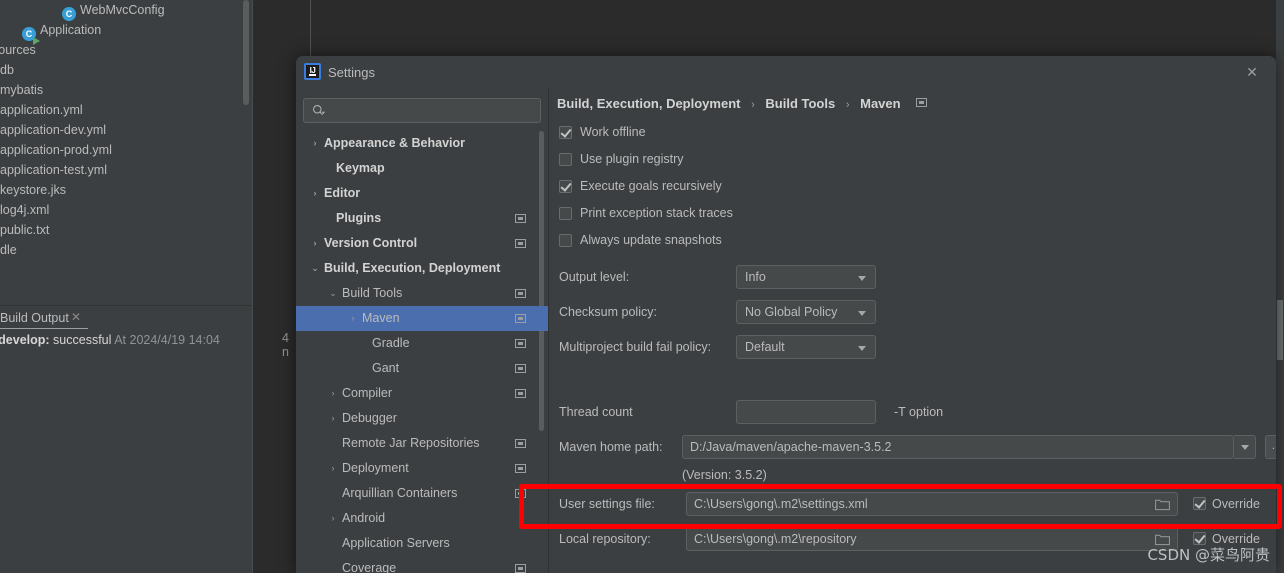 This screenshot has width=1284, height=573. Describe the element at coordinates (31, 36) in the screenshot. I see `class-run-icon: C` at that location.